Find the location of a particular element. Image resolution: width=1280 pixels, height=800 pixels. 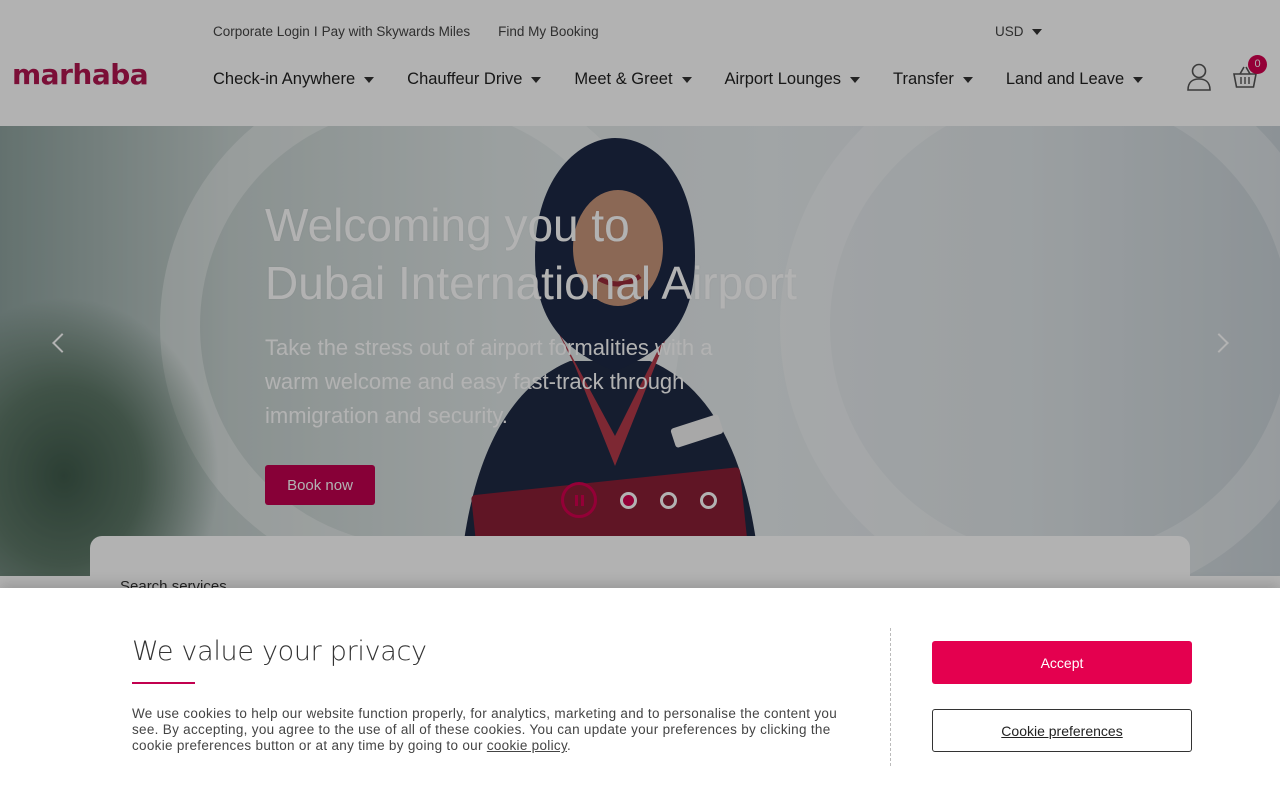

cookie-text-end: . is located at coordinates (569, 745).